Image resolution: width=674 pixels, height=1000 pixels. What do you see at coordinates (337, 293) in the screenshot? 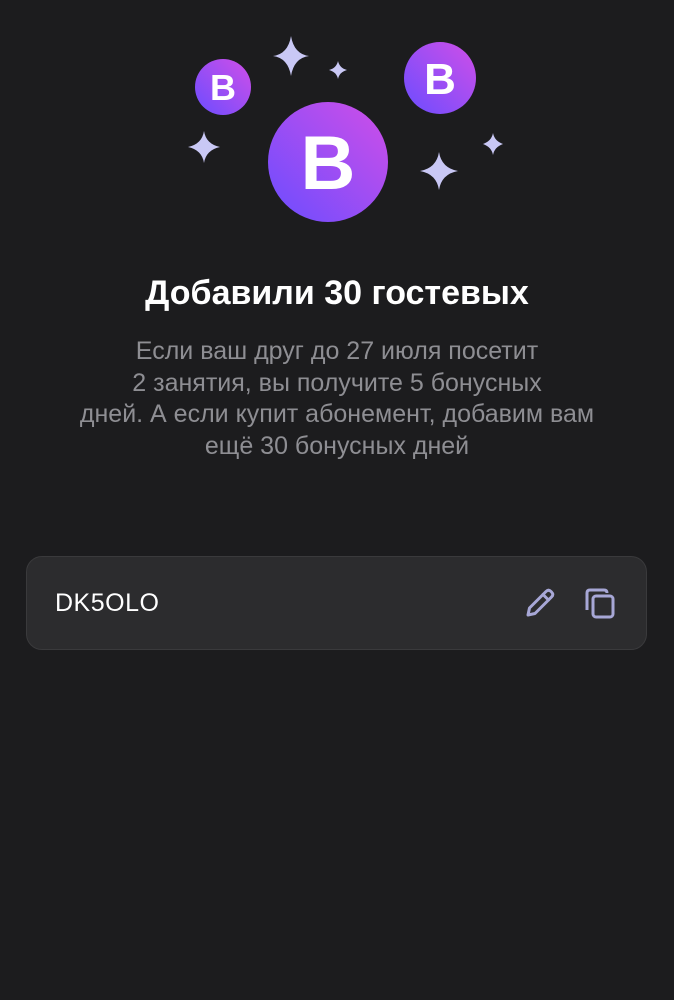
I see `page-title: Добавили 30 гостевых` at bounding box center [337, 293].